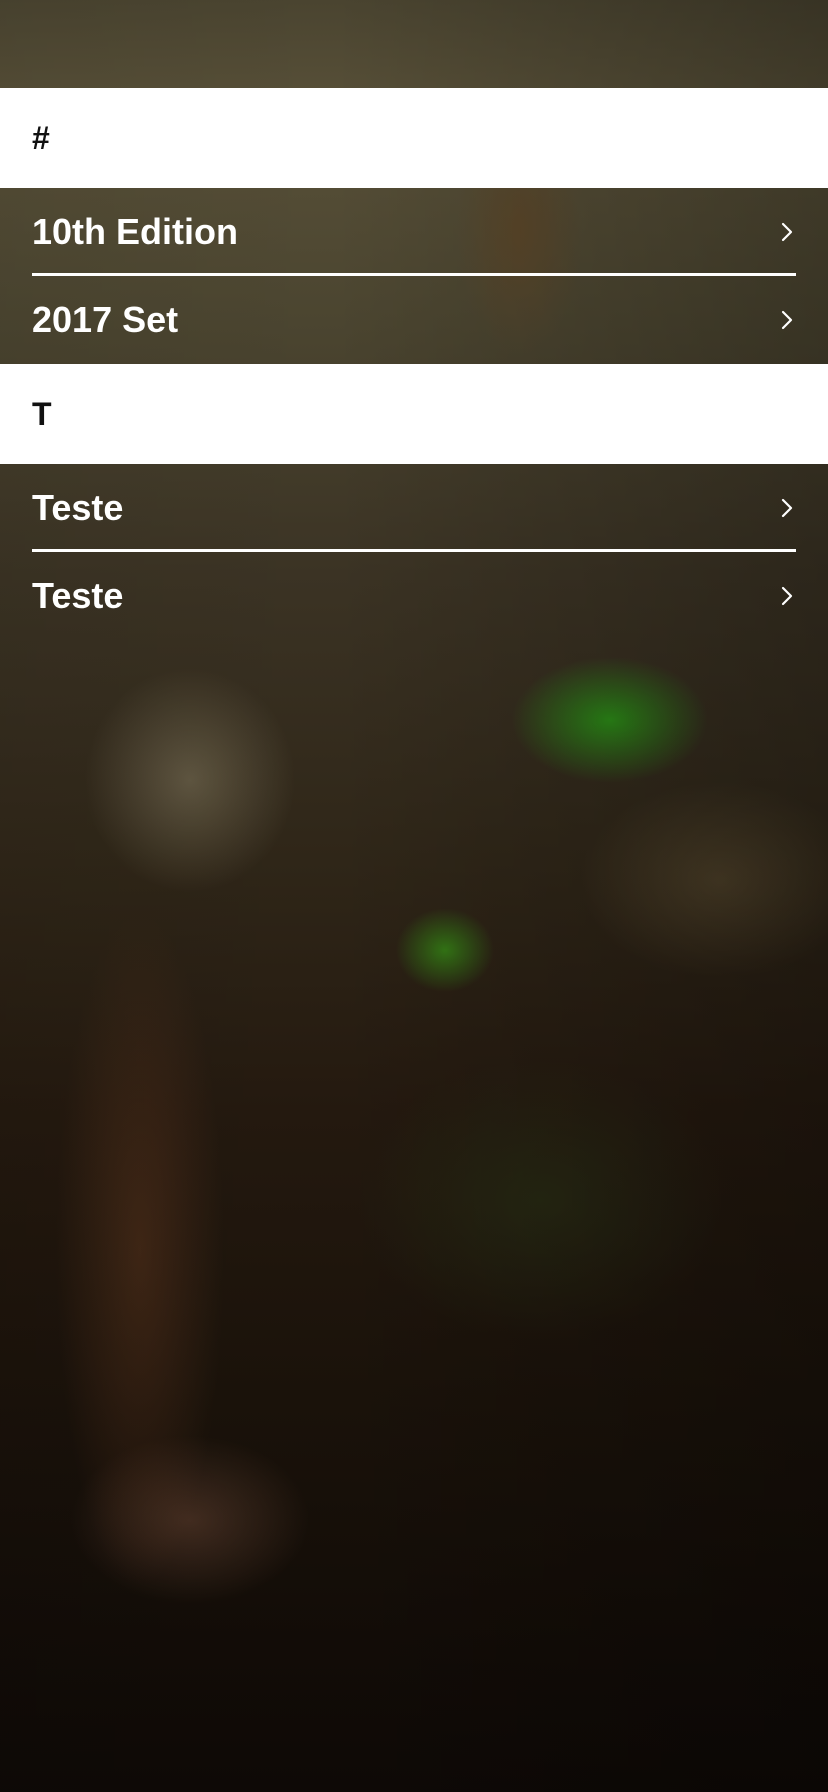 Image resolution: width=828 pixels, height=1792 pixels. Describe the element at coordinates (414, 232) in the screenshot. I see `list-item-10th-edition: 10th Edition` at that location.